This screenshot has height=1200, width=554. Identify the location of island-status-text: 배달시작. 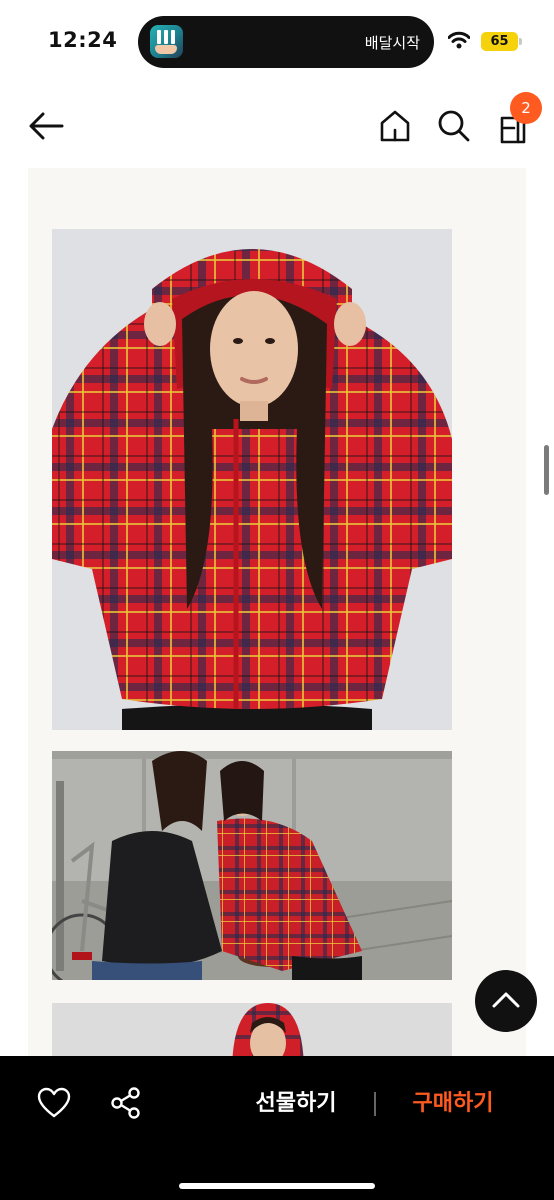
(392, 43).